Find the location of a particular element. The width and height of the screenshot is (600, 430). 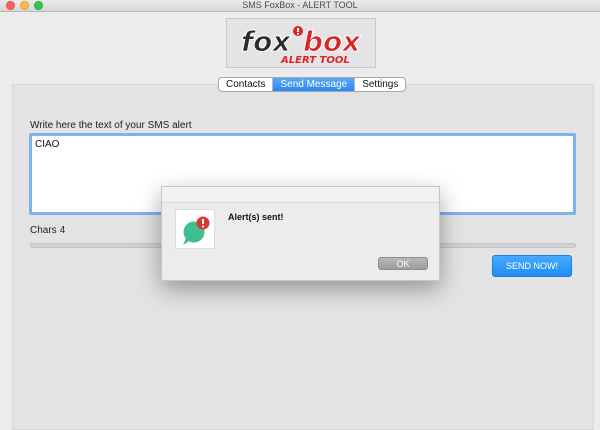

title-bar: SMS FoxBox - ALERT TOOL is located at coordinates (300, 6).